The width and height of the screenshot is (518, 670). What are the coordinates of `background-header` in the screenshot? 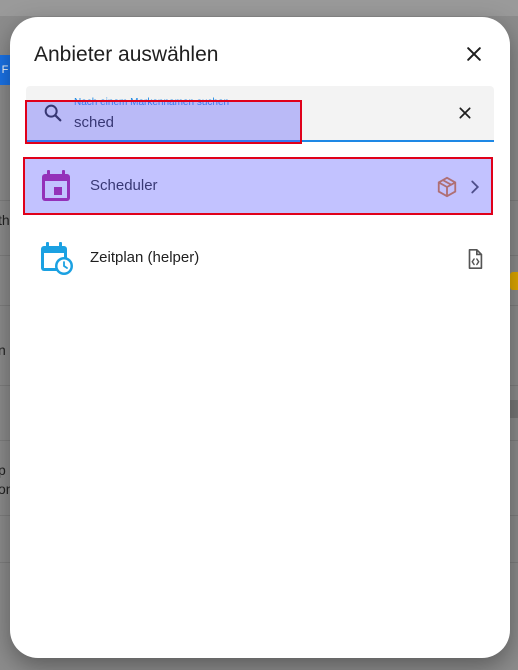 It's located at (259, 8).